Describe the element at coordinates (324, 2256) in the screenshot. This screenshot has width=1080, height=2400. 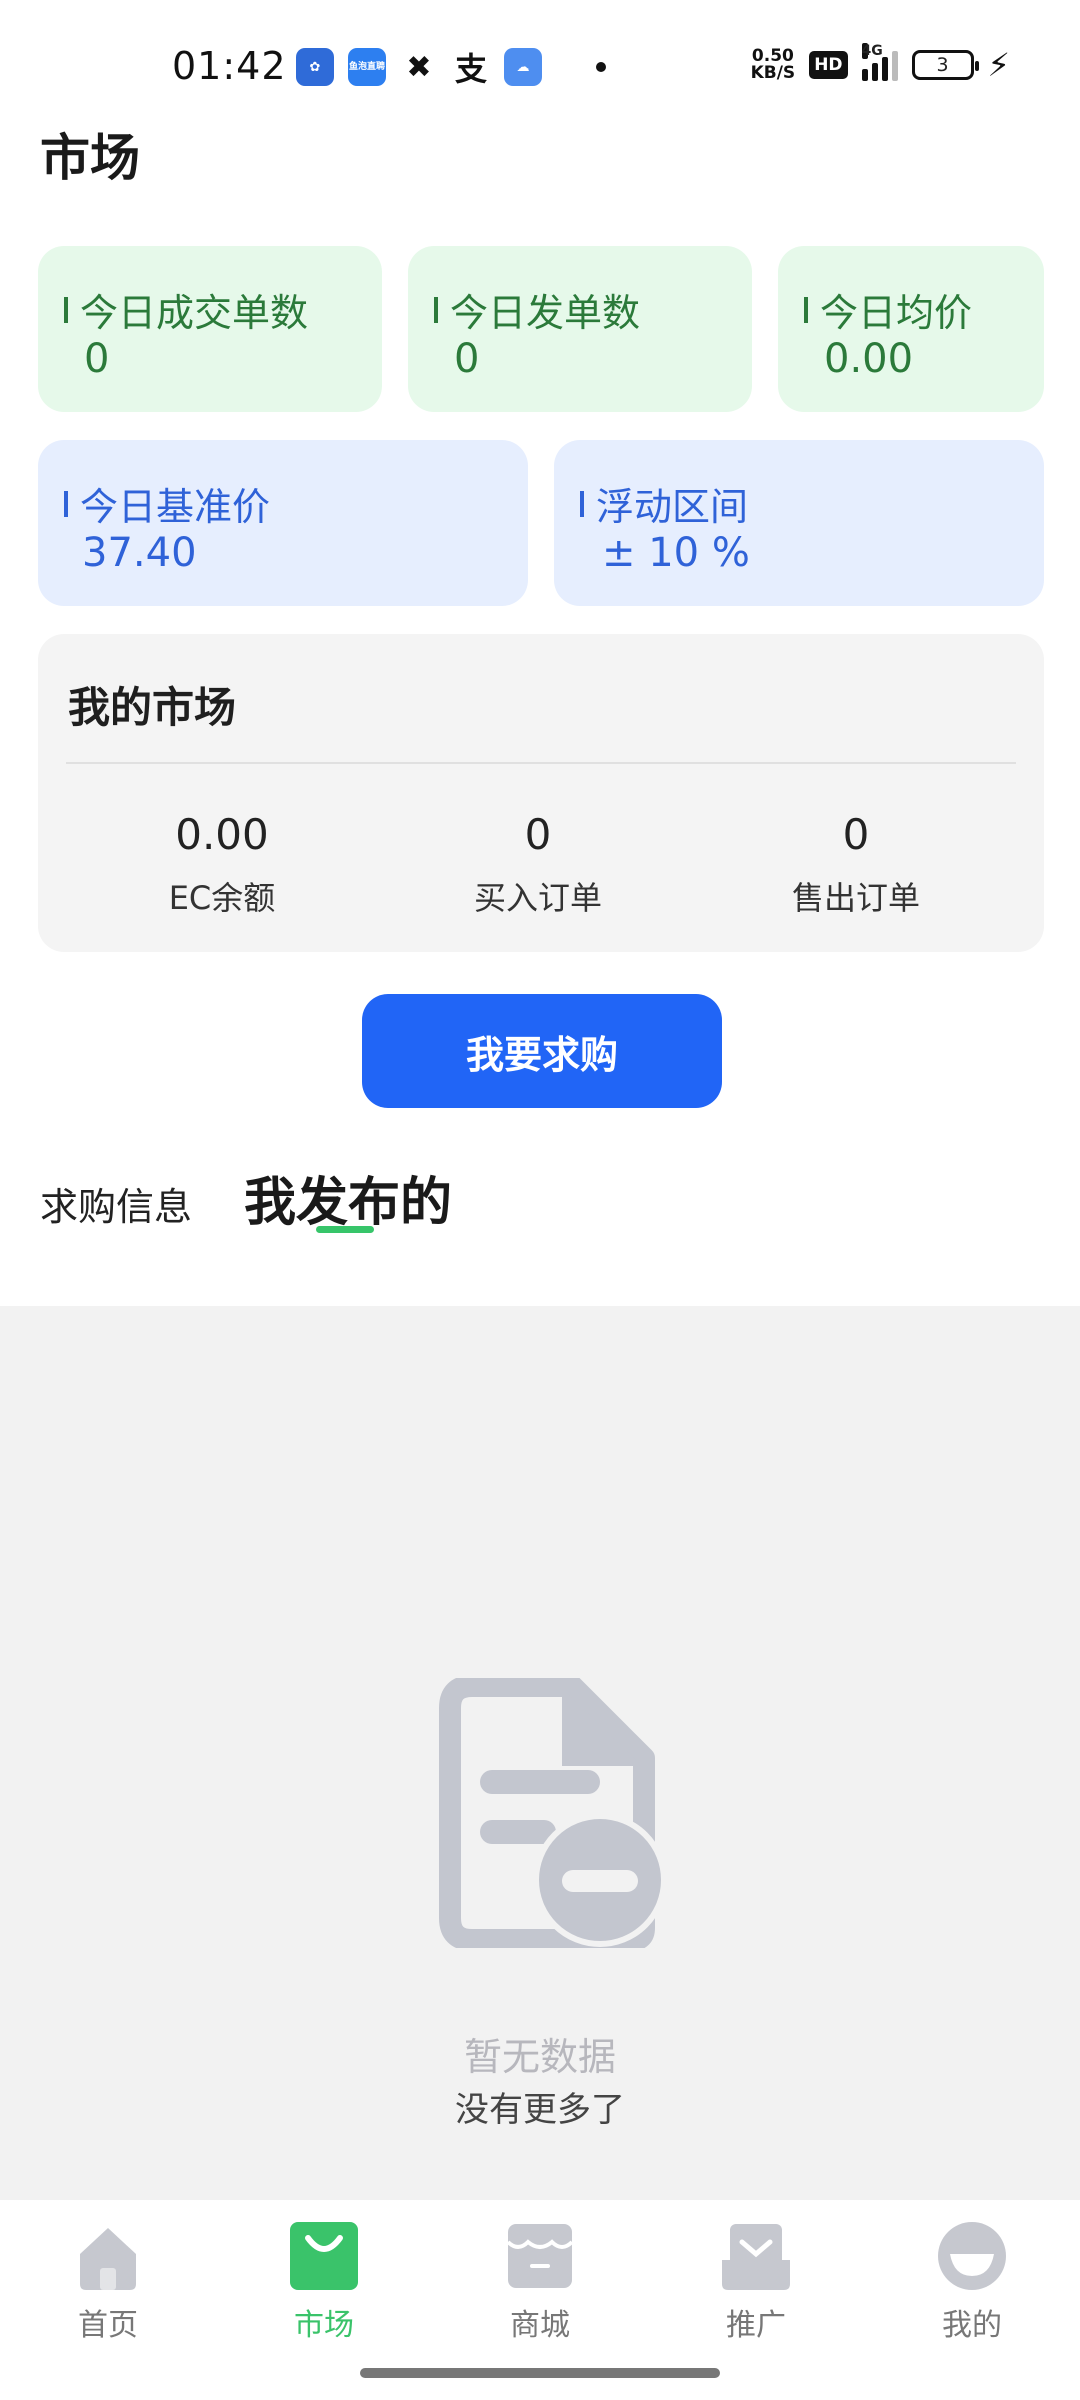
I see `shopping-bag-icon` at that location.